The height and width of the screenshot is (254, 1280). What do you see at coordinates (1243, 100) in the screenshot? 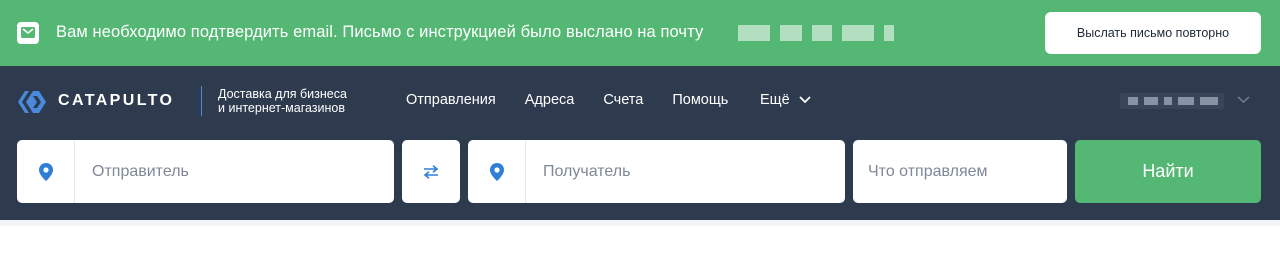
I see `account-chevron-down-icon` at bounding box center [1243, 100].